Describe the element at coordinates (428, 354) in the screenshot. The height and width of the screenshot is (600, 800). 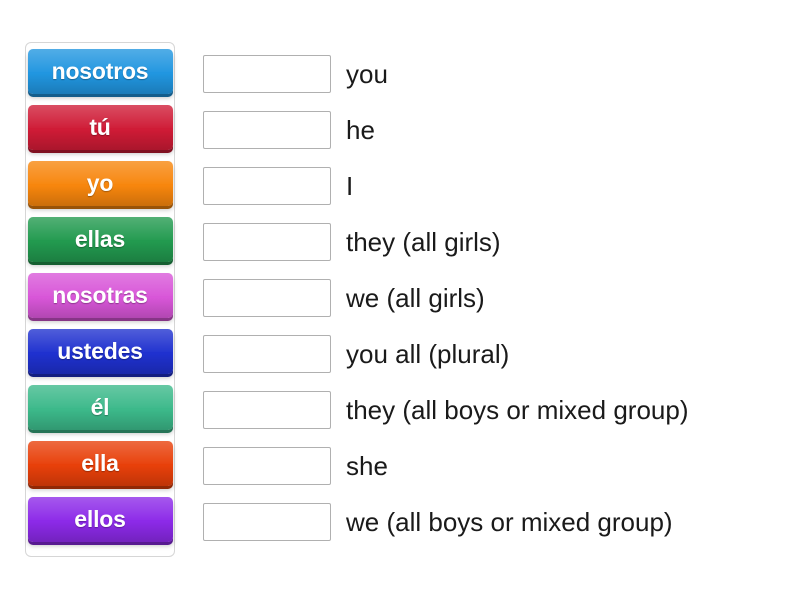
I see `prompt-text: you all (plural)` at that location.